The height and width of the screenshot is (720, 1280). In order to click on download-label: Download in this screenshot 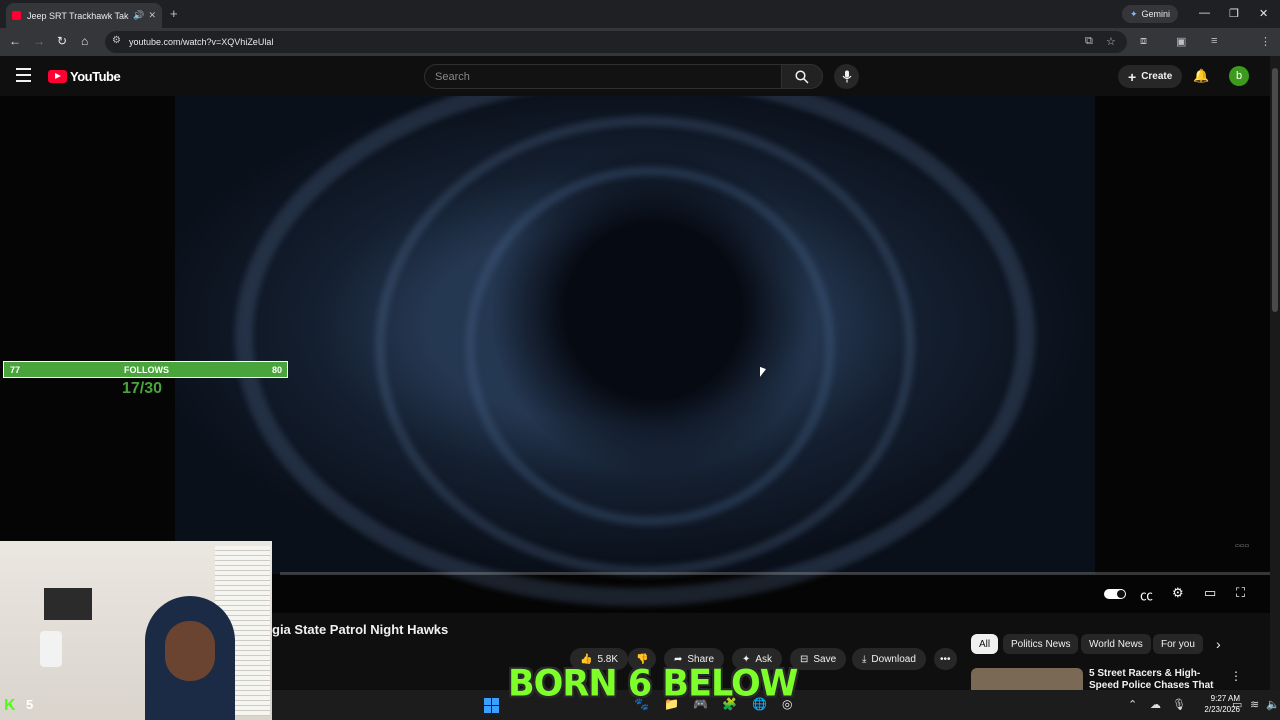, I will do `click(893, 659)`.